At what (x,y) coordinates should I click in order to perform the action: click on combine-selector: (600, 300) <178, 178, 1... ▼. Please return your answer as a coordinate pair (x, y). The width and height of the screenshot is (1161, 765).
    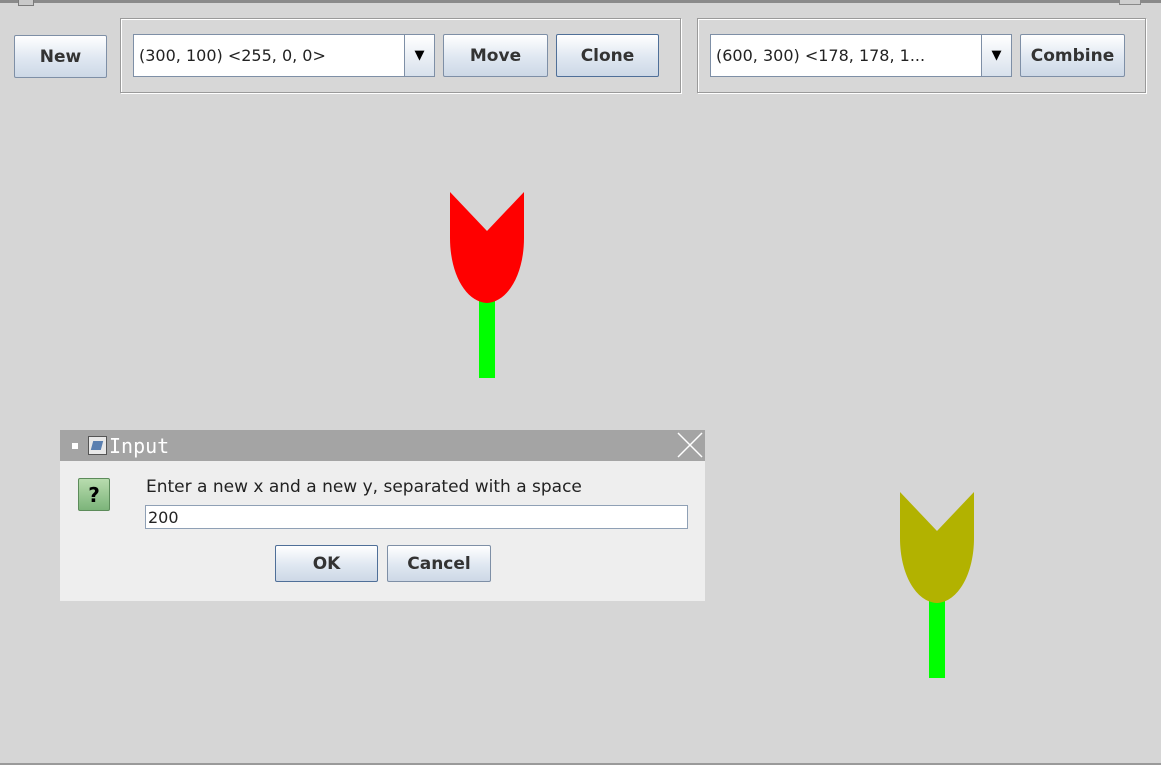
    Looking at the image, I should click on (861, 55).